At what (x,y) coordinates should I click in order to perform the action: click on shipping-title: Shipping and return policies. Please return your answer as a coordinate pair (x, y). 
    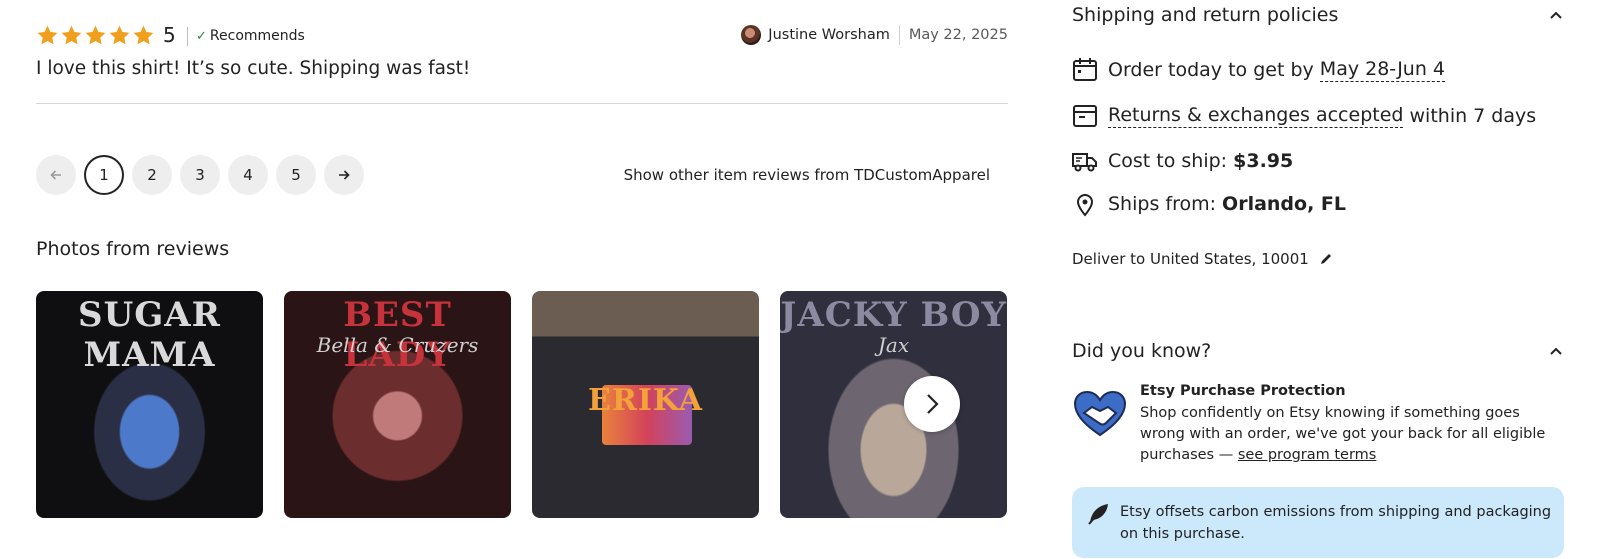
    Looking at the image, I should click on (1205, 15).